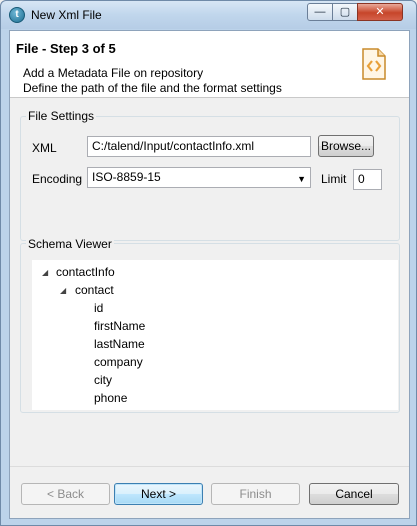 Image resolution: width=417 pixels, height=526 pixels. I want to click on finish-button: Finish, so click(255, 494).